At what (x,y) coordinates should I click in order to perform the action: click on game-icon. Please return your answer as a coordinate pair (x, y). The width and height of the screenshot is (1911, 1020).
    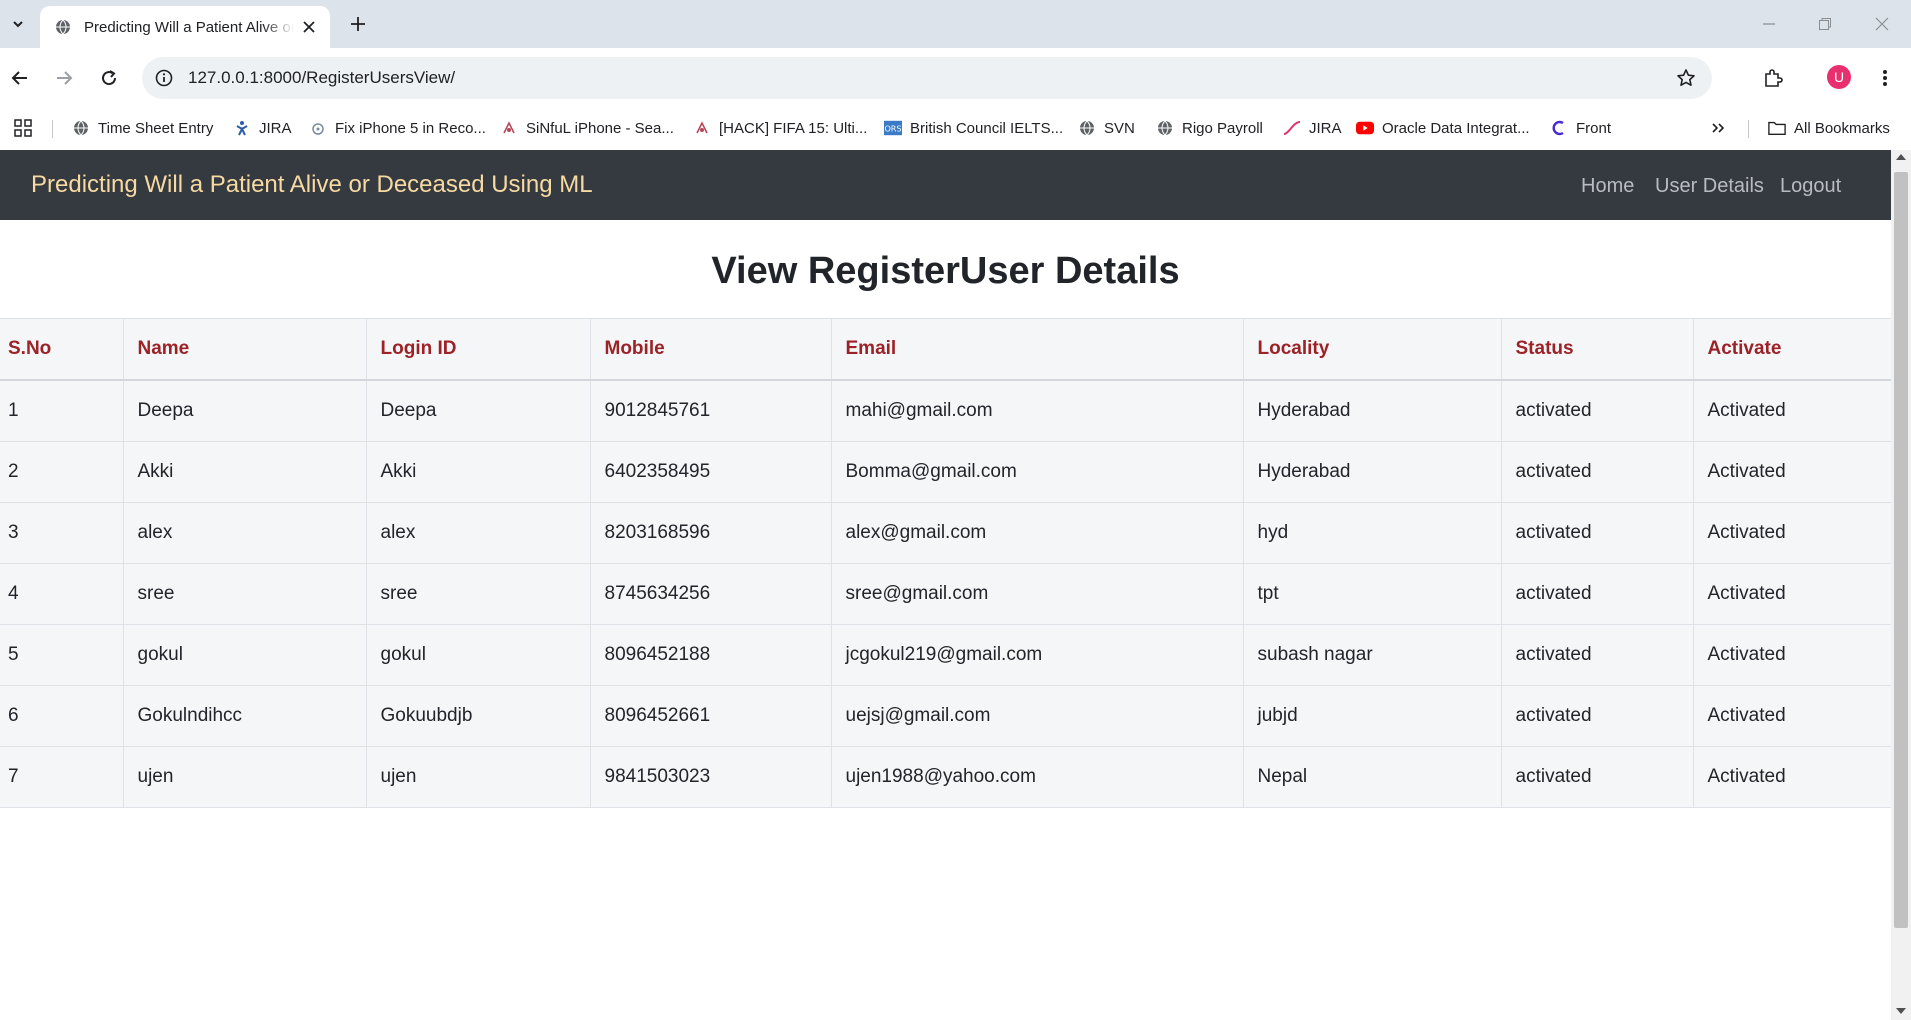
    Looking at the image, I should click on (702, 128).